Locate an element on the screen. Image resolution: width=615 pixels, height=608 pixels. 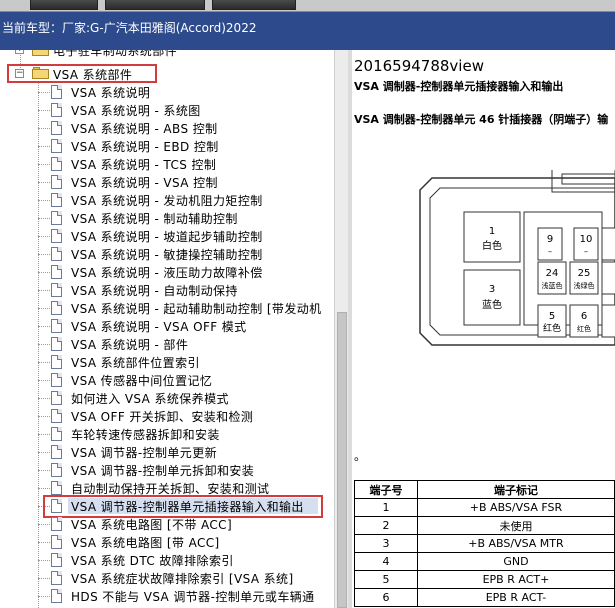
open-folder-icon is located at coordinates (40, 73).